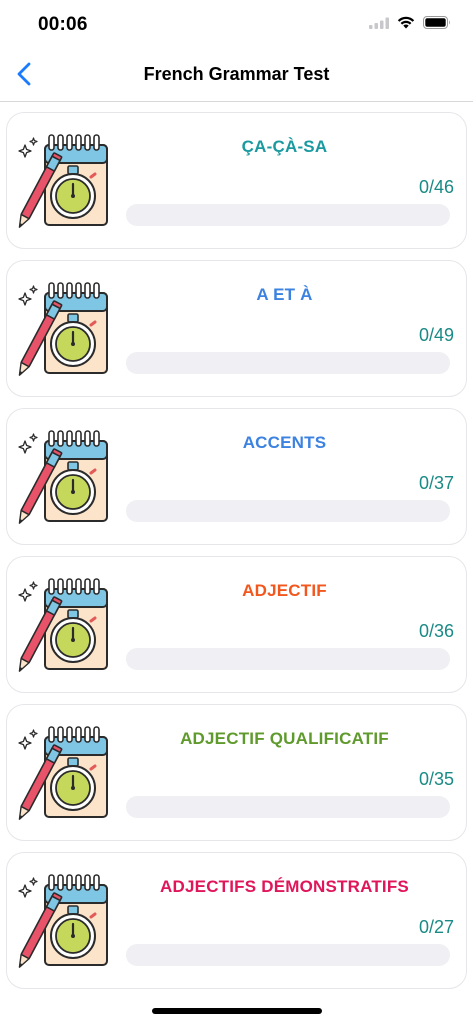  Describe the element at coordinates (236, 624) in the screenshot. I see `test-card: ADJECTIF 0/36` at that location.